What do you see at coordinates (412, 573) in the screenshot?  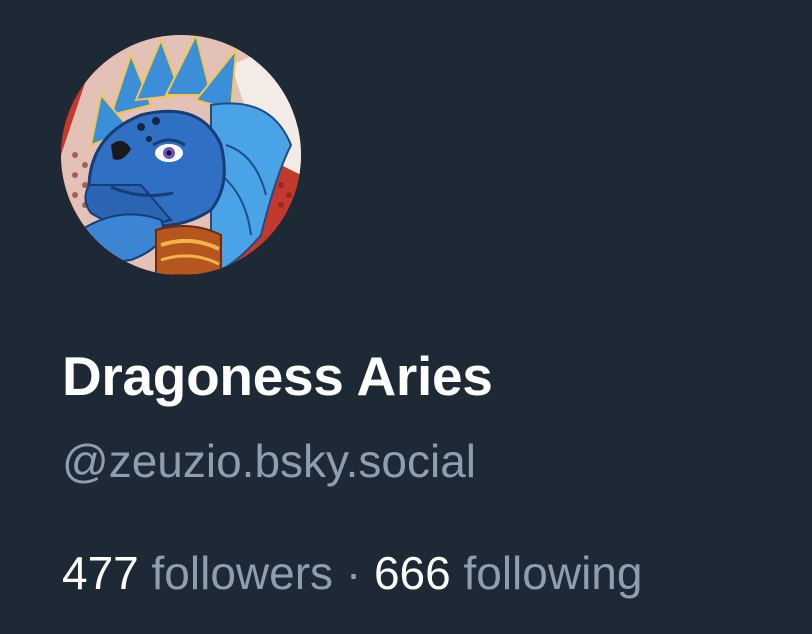 I see `following-count: 666` at bounding box center [412, 573].